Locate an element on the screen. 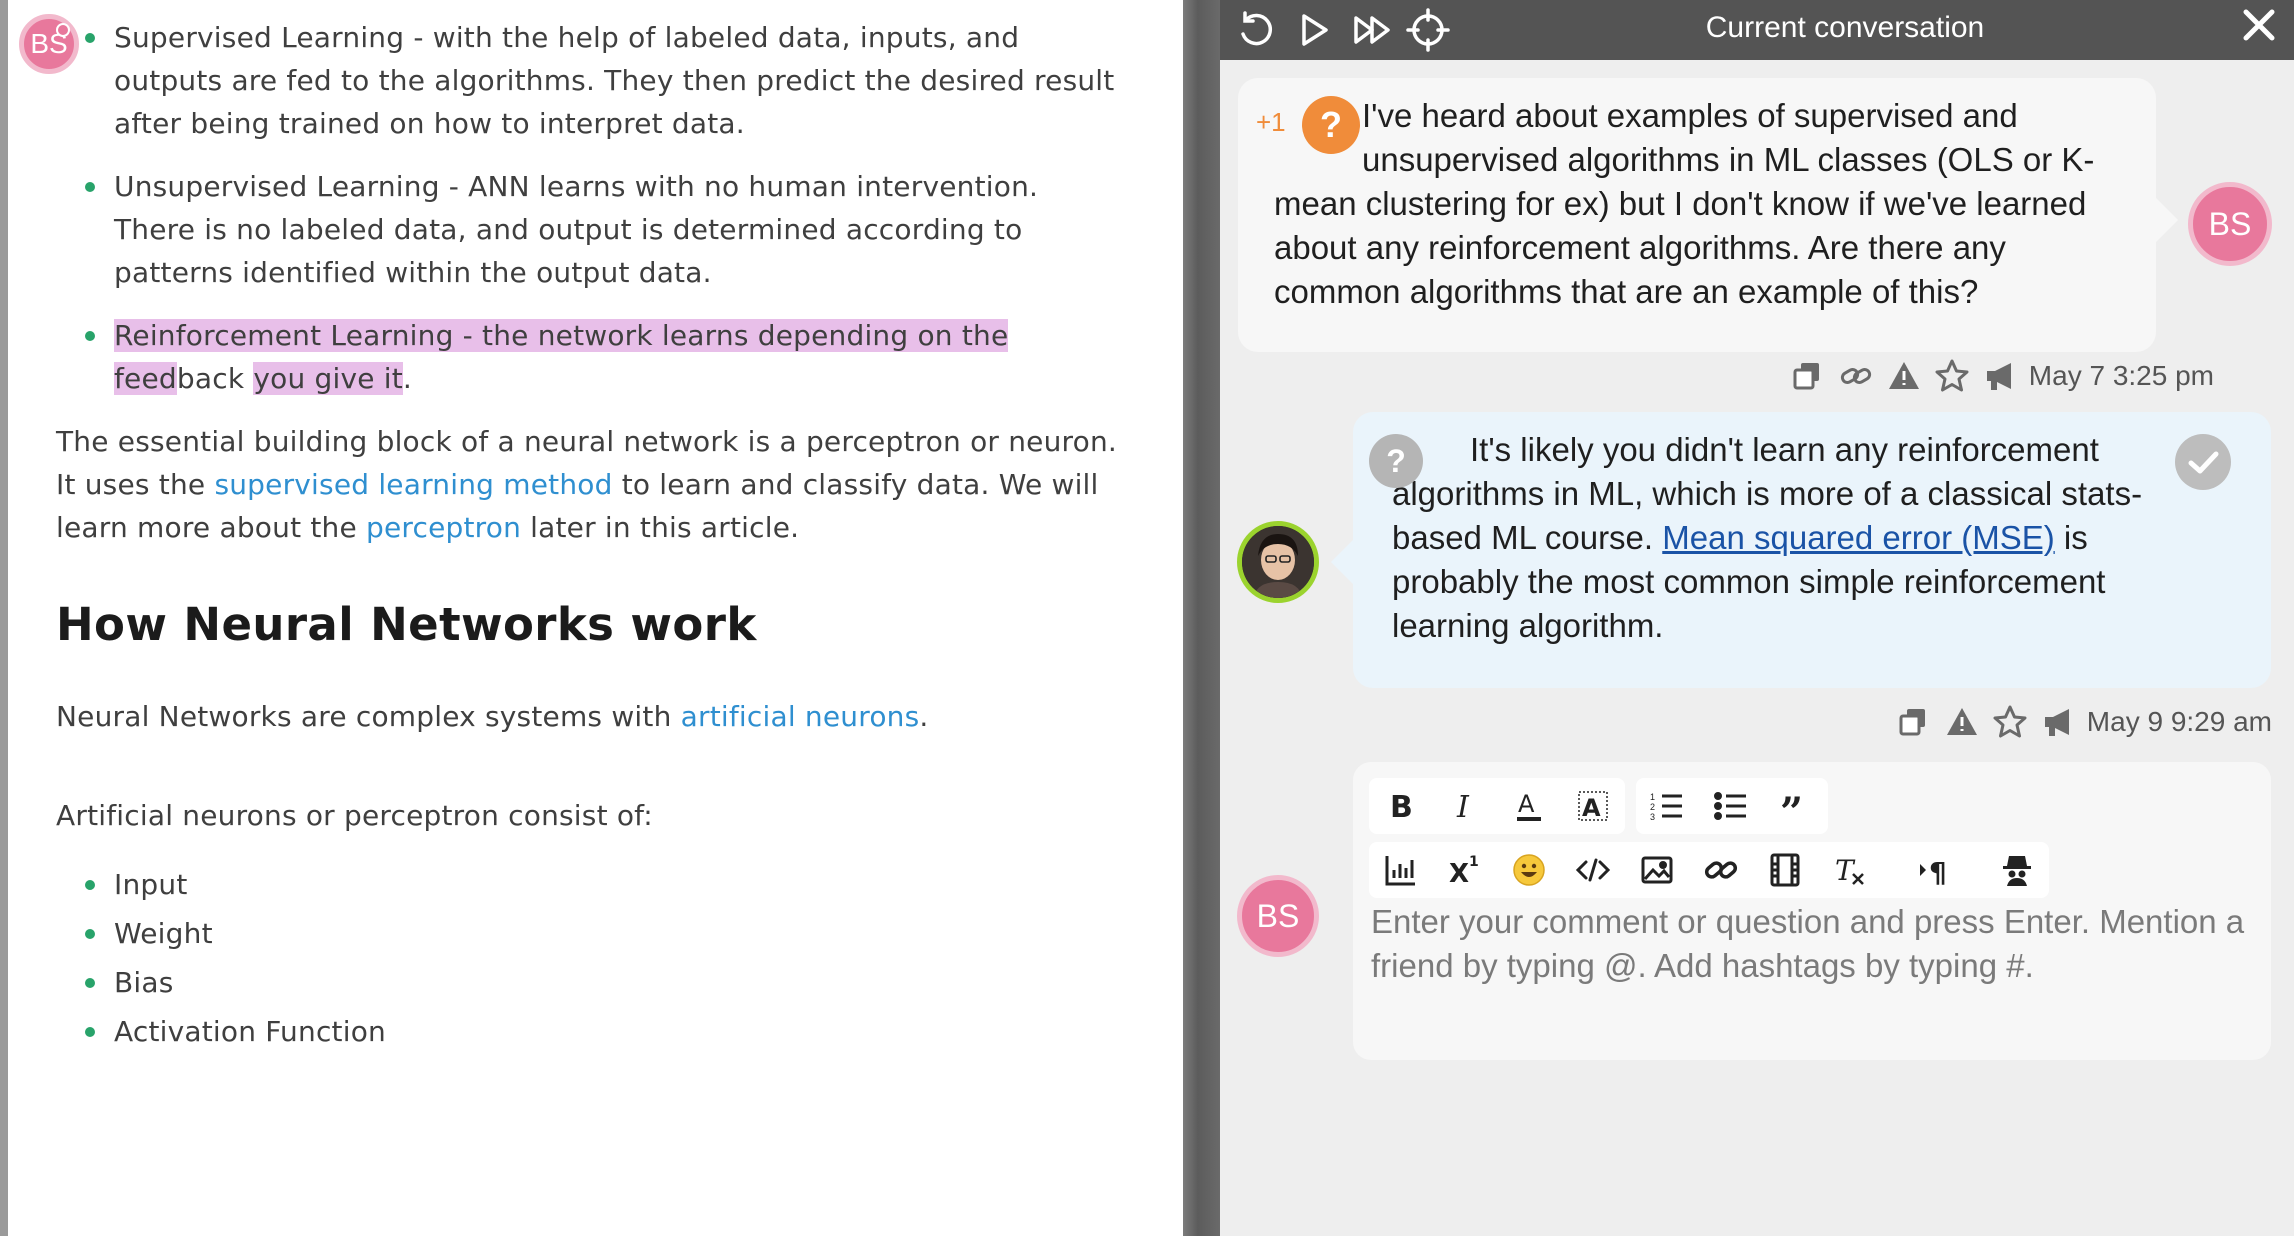 This screenshot has width=2294, height=1236. undo-icon is located at coordinates (1256, 30).